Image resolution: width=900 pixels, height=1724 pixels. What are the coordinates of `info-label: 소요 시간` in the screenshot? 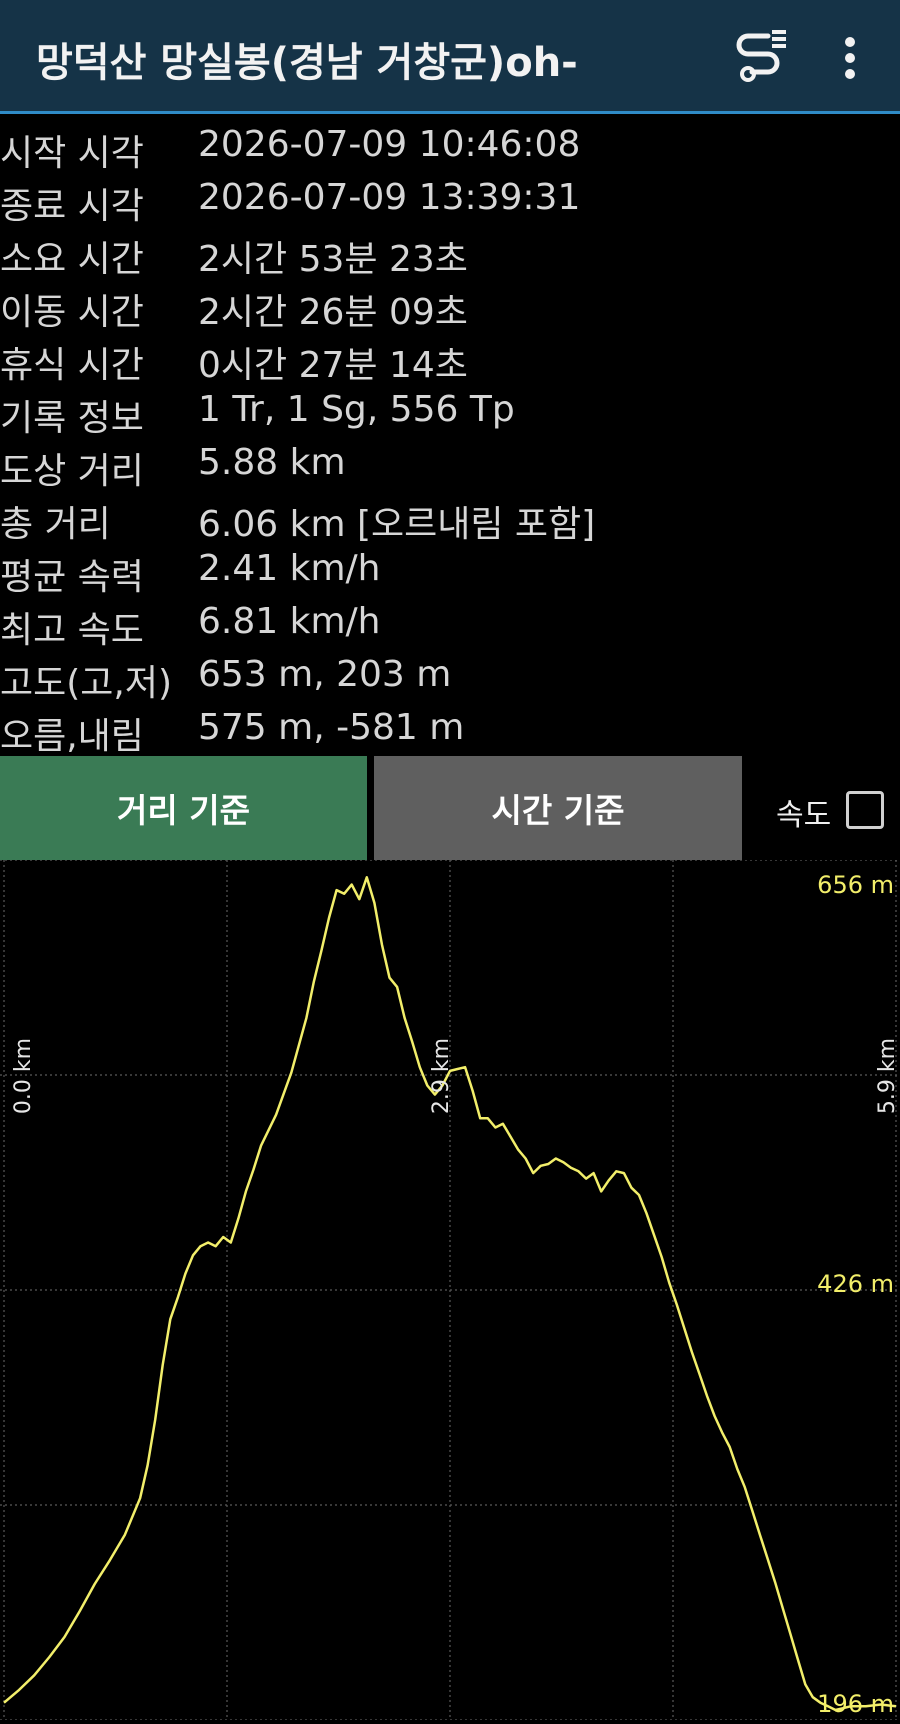 It's located at (72, 259).